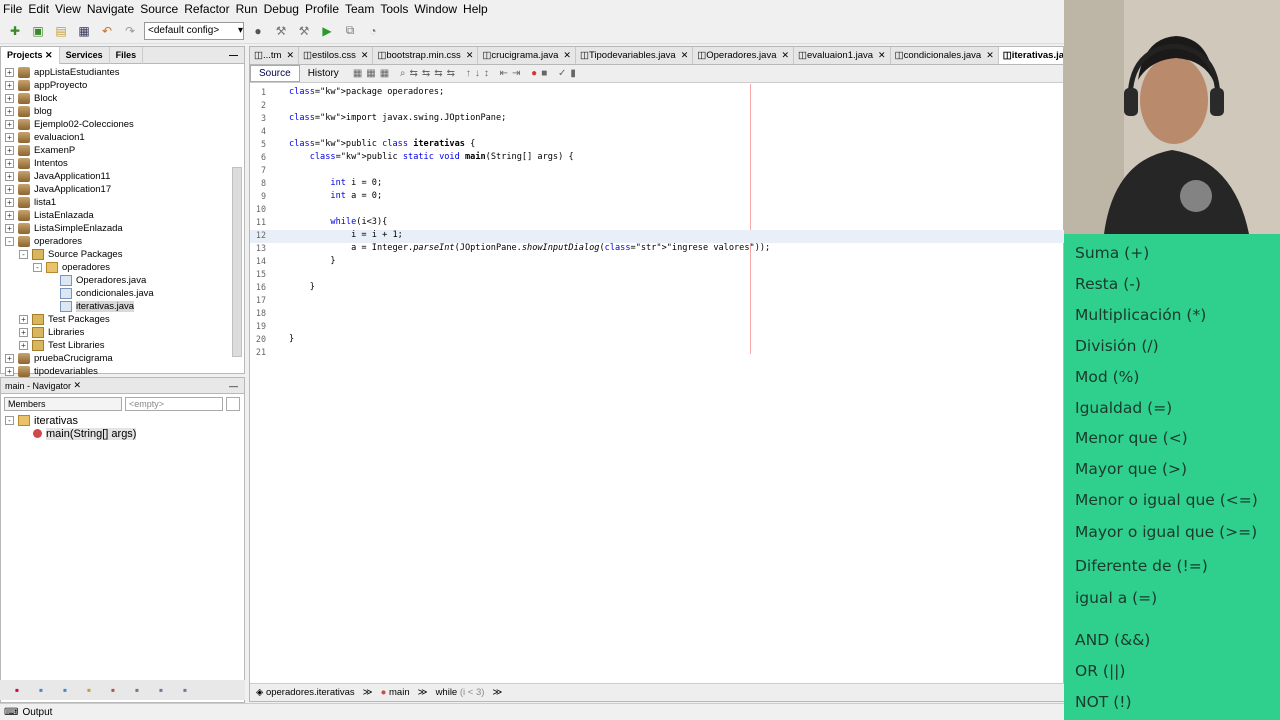 Image resolution: width=1280 pixels, height=720 pixels. I want to click on code-line: 10, so click(657, 210).